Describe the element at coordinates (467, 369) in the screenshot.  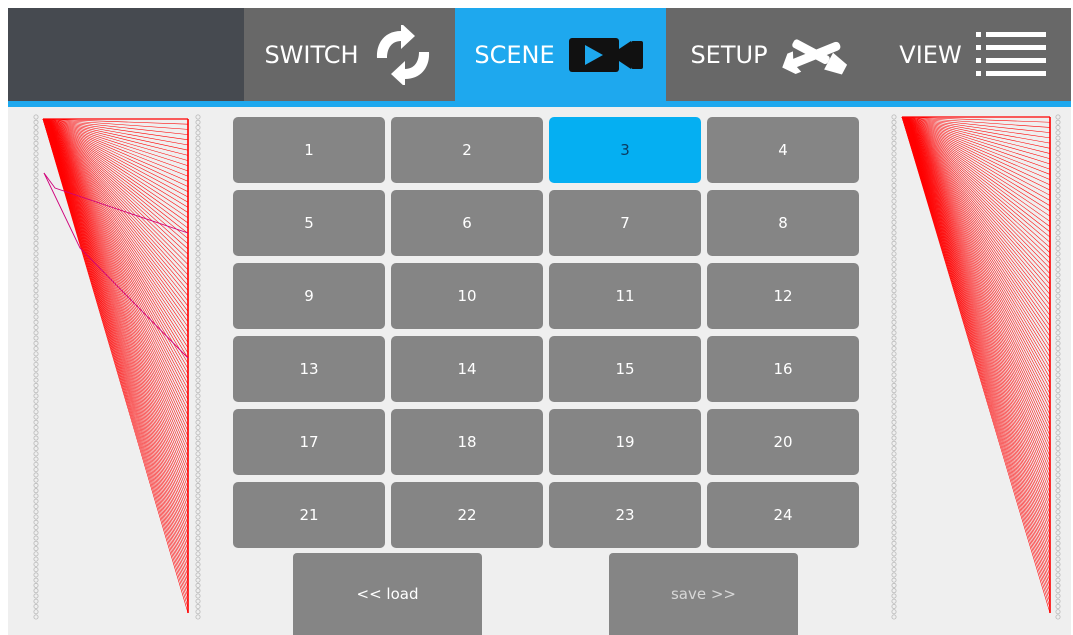
I see `scene-button-14: 14` at that location.